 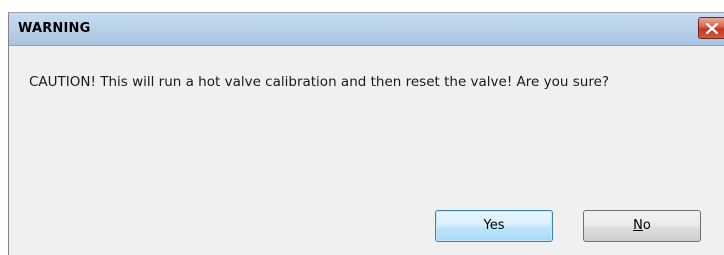 I want to click on window-title: WARNING, so click(x=54, y=28).